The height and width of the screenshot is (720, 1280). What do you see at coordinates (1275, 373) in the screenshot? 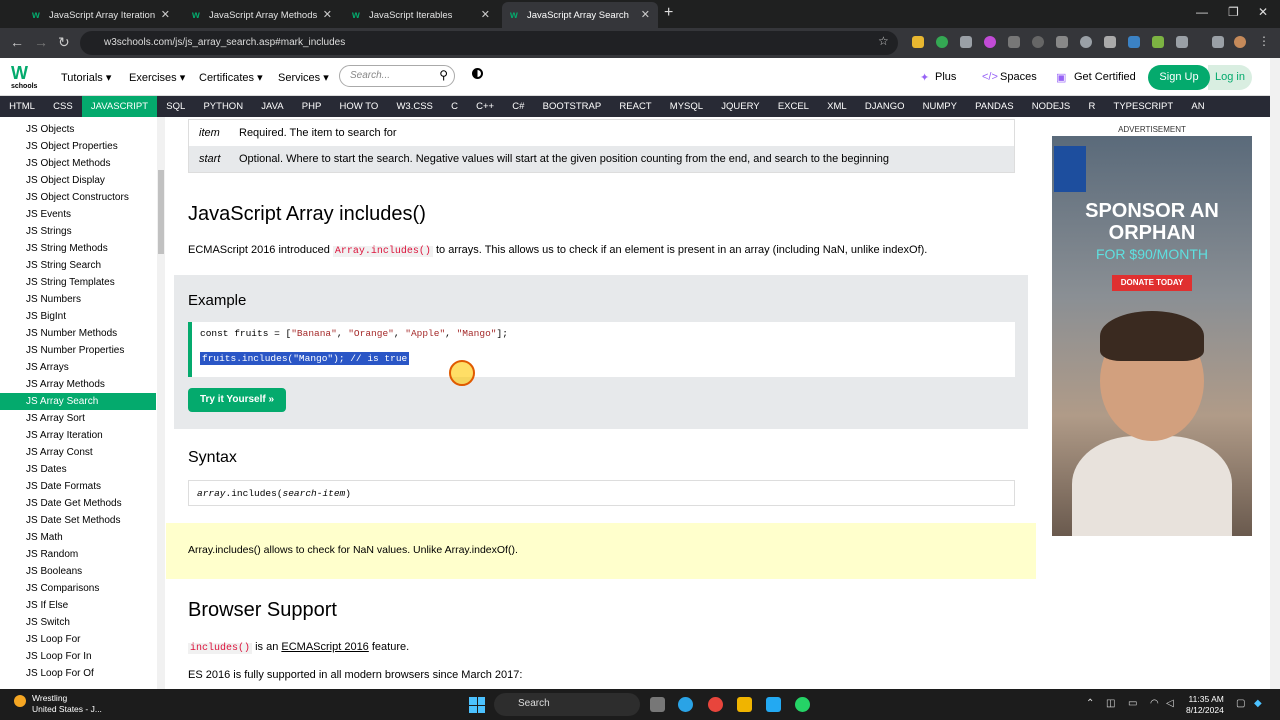
I see `page-scrollbar` at bounding box center [1275, 373].